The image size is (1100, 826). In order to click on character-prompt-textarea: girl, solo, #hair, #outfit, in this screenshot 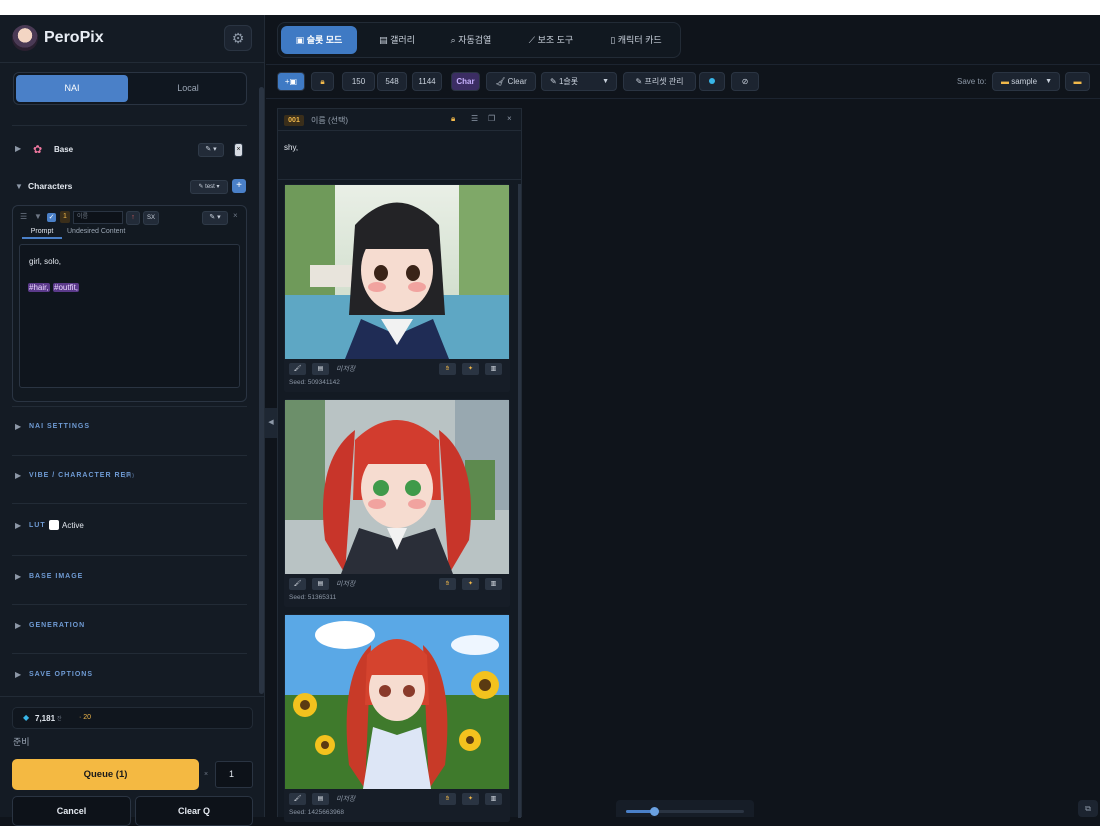, I will do `click(129, 316)`.